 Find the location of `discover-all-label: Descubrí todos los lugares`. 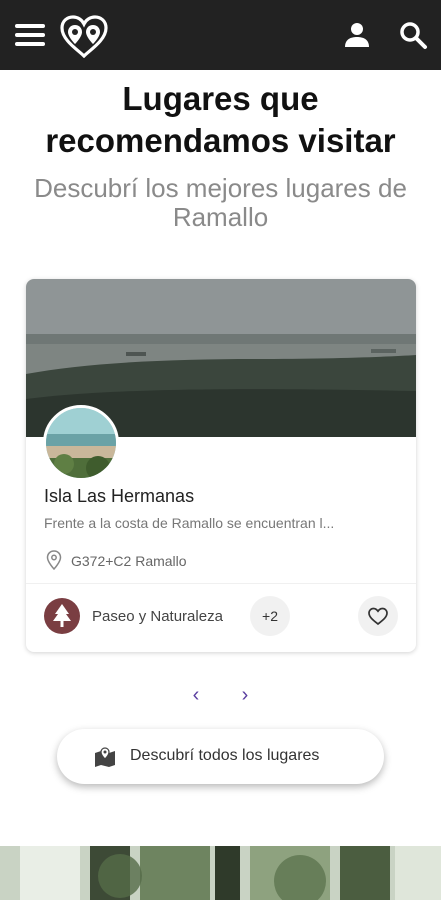

discover-all-label: Descubrí todos los lugares is located at coordinates (225, 755).